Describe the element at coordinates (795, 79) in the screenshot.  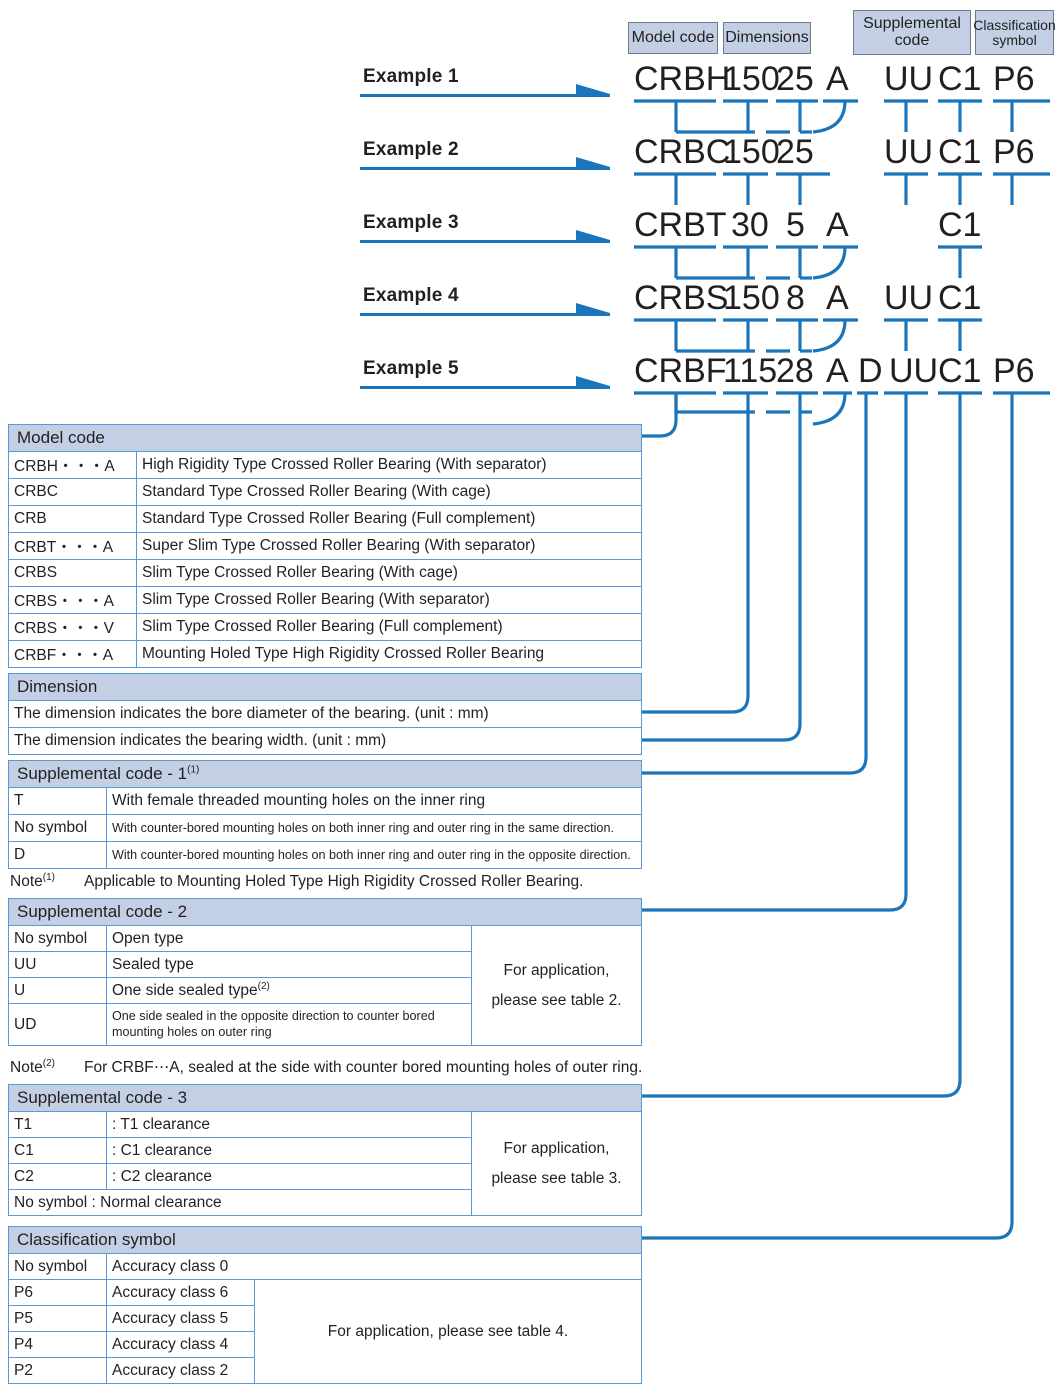
I see `example-code-dim2-1: 25` at that location.